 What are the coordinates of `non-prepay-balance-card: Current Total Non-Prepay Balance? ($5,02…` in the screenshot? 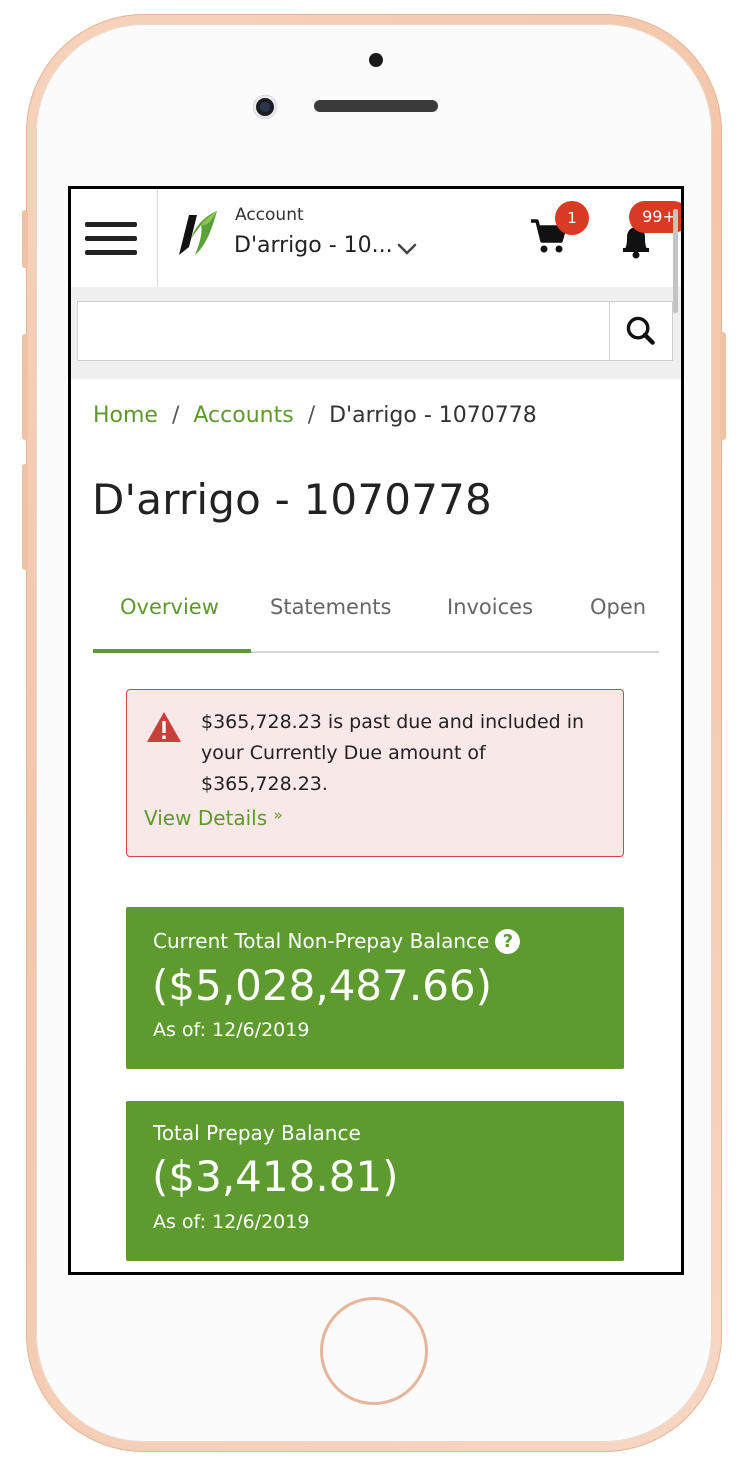 It's located at (375, 988).